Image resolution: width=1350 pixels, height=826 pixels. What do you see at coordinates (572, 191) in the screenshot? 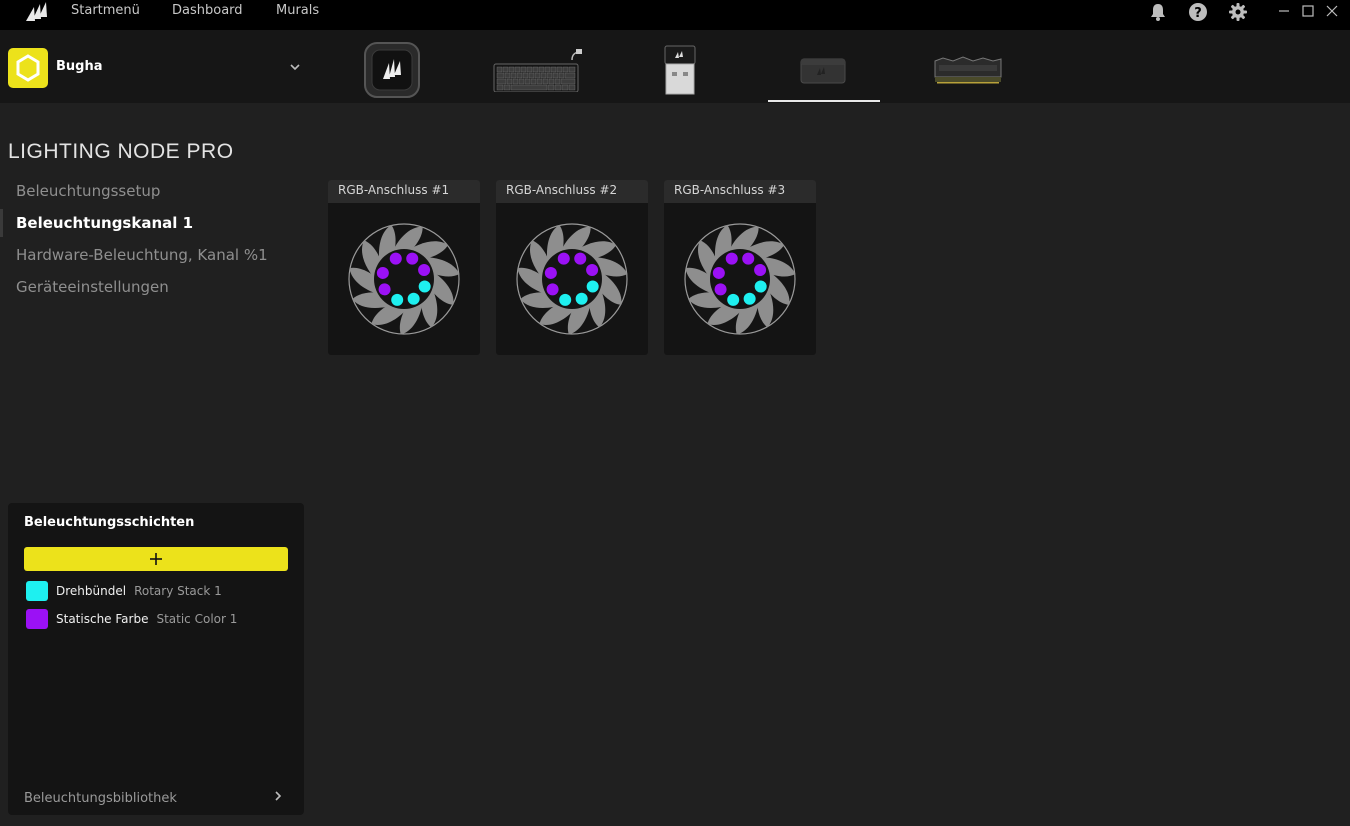
I see `channel-label: RGB-Anschluss #2` at bounding box center [572, 191].